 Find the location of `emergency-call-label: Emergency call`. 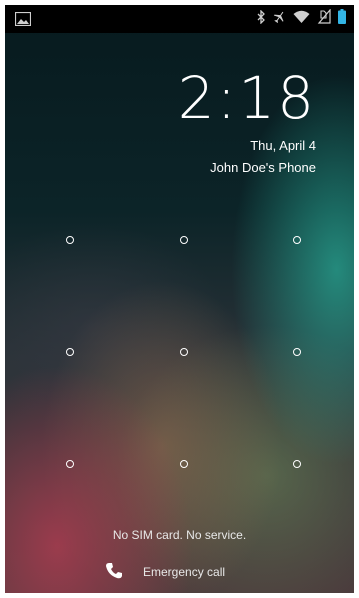

emergency-call-label: Emergency call is located at coordinates (184, 572).